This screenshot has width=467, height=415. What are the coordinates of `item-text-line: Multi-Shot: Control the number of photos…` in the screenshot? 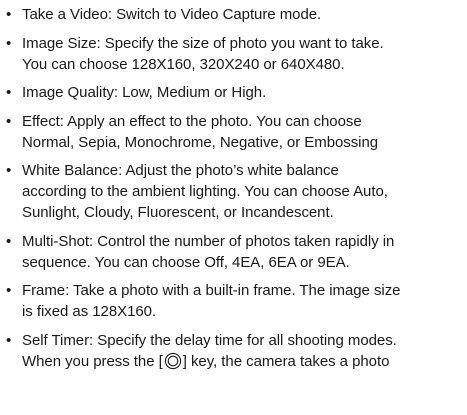 It's located at (208, 241).